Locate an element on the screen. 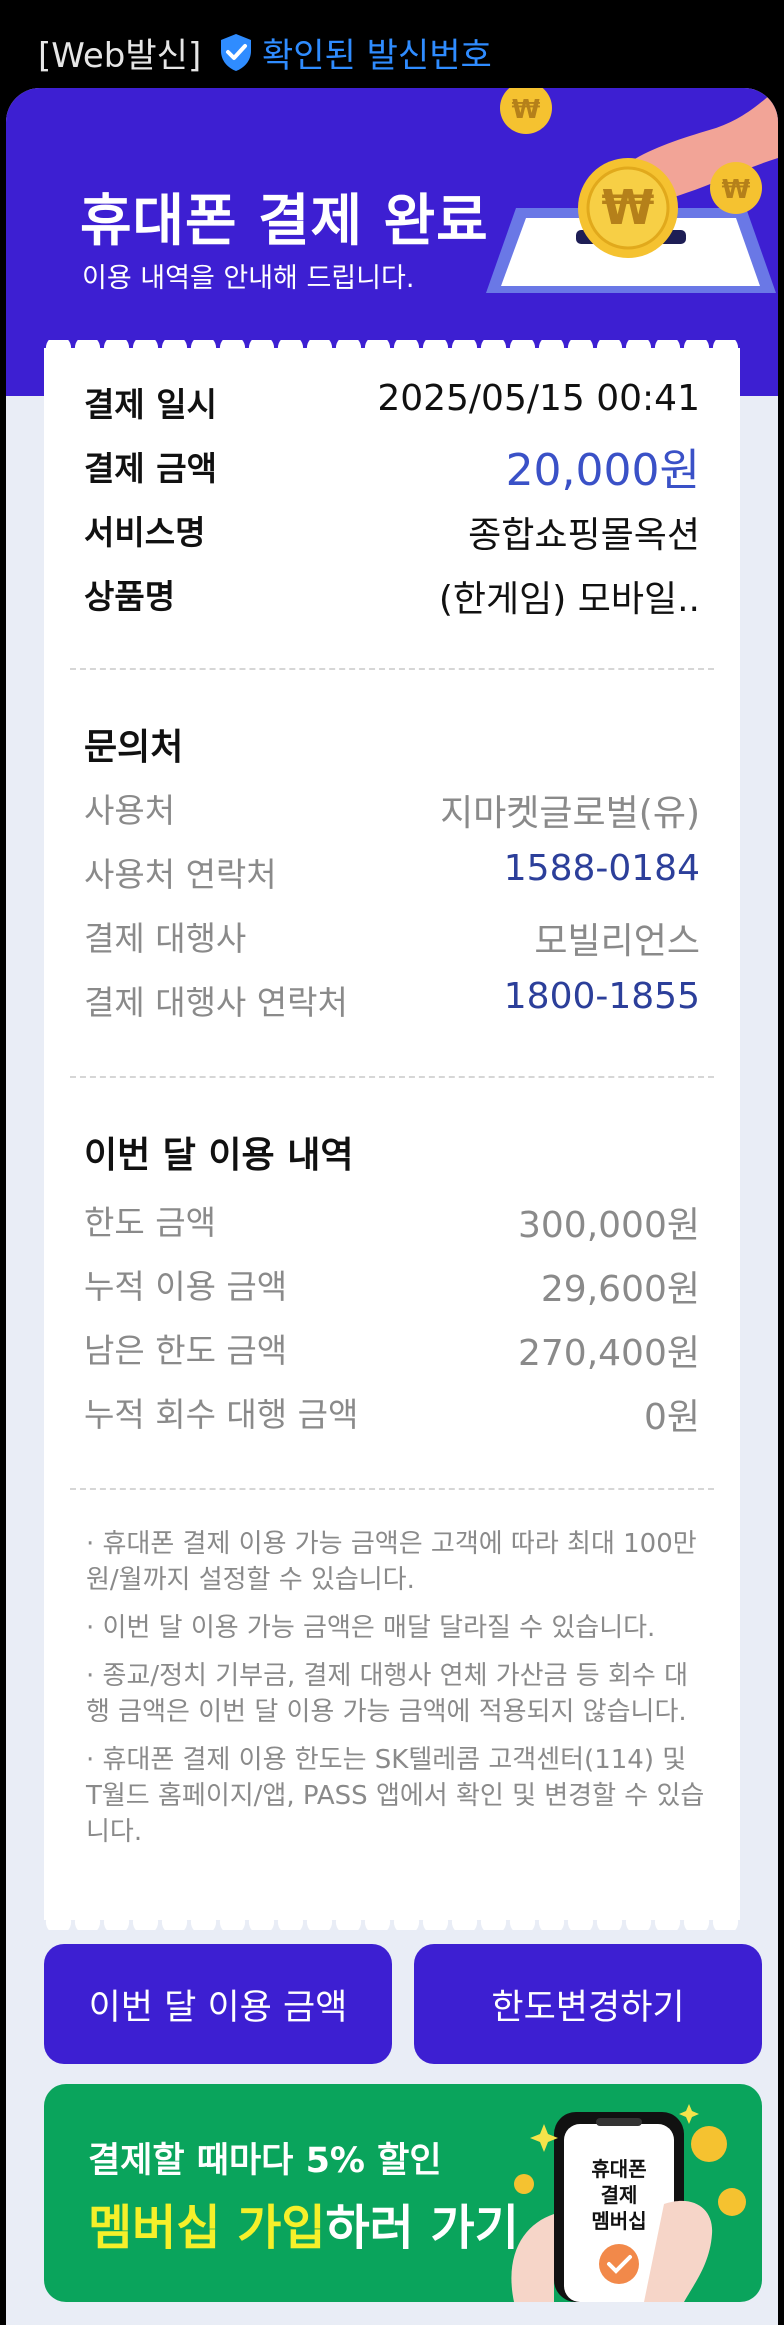 Image resolution: width=784 pixels, height=2325 pixels. promo-highlight: 멤버십 가입 is located at coordinates (207, 2228).